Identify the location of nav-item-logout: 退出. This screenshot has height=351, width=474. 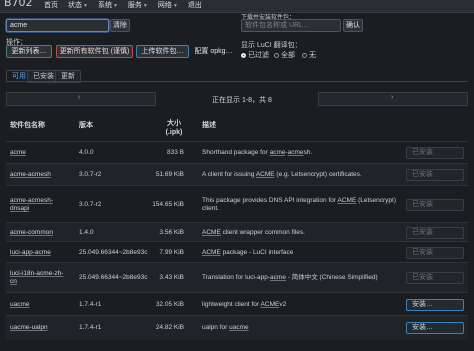
(196, 6).